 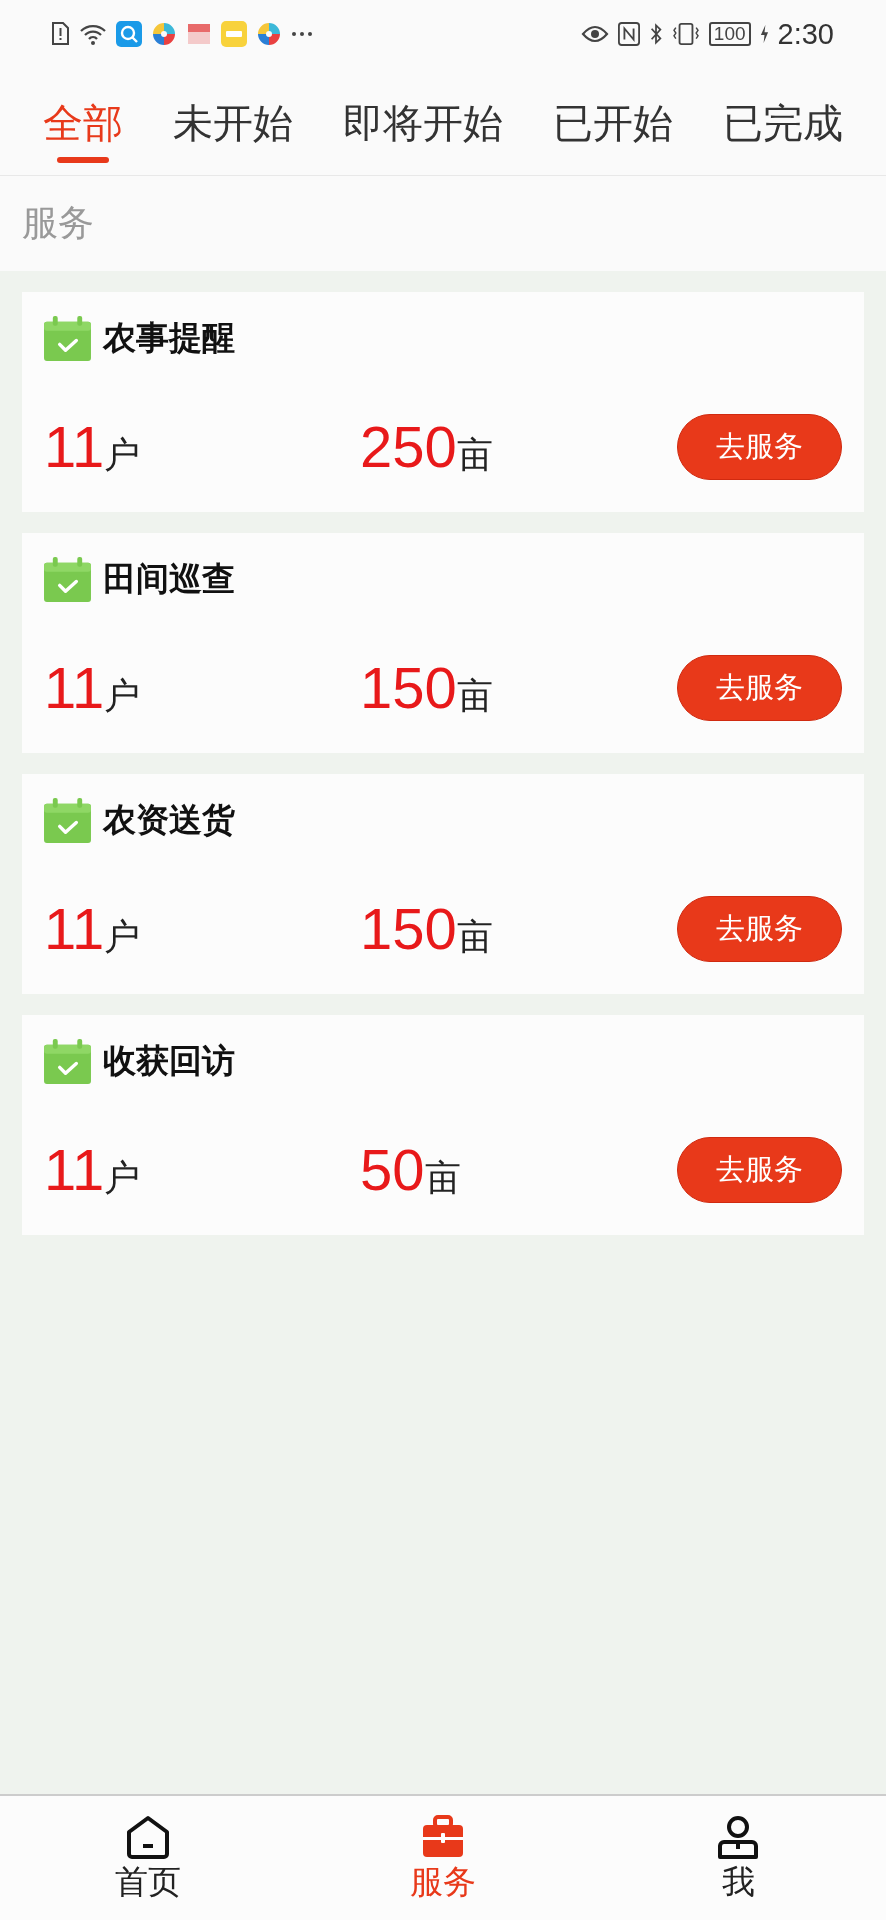 I want to click on area-value: 250, so click(x=408, y=446).